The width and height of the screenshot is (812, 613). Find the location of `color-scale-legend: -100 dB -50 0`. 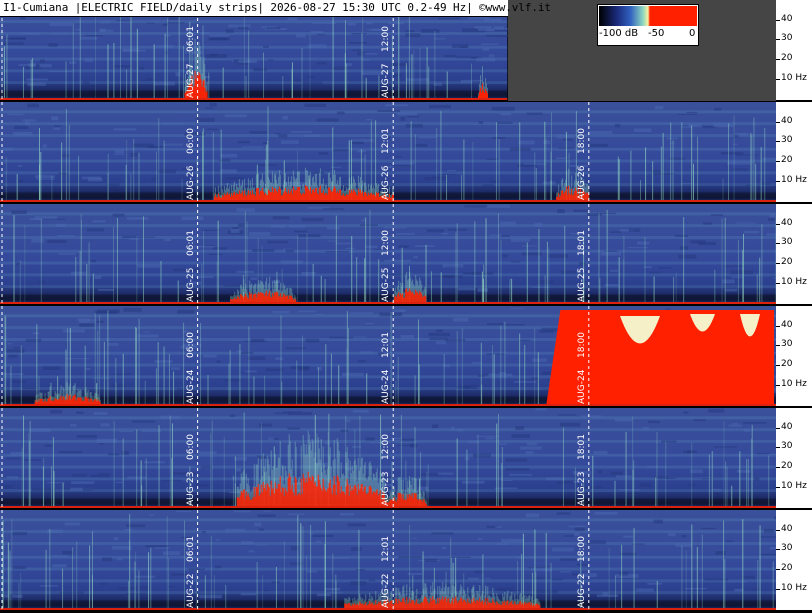

color-scale-legend: -100 dB -50 0 is located at coordinates (648, 25).